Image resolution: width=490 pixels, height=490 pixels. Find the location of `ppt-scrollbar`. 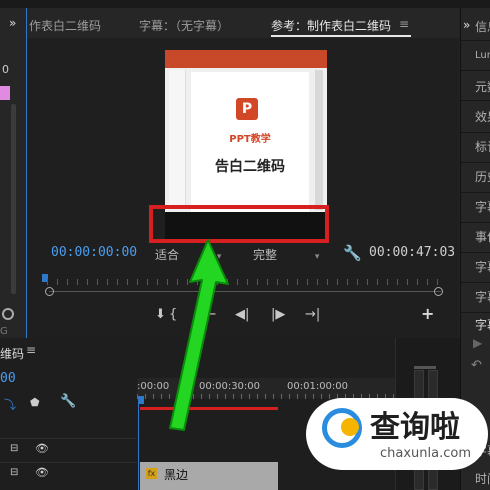

ppt-scrollbar is located at coordinates (319, 140).